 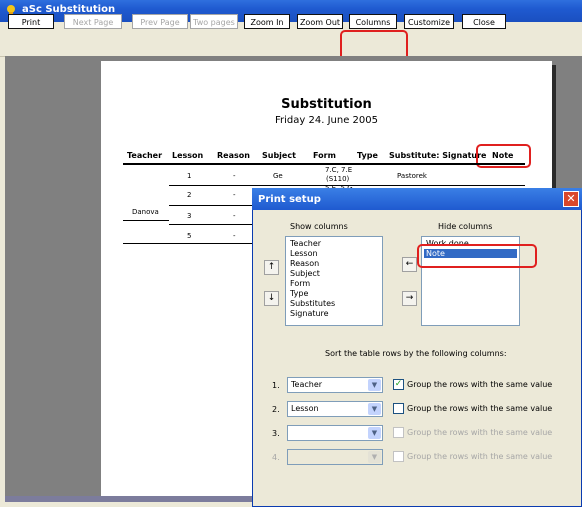 What do you see at coordinates (335, 385) in the screenshot?
I see `sort-select-1: Teacher ▼` at bounding box center [335, 385].